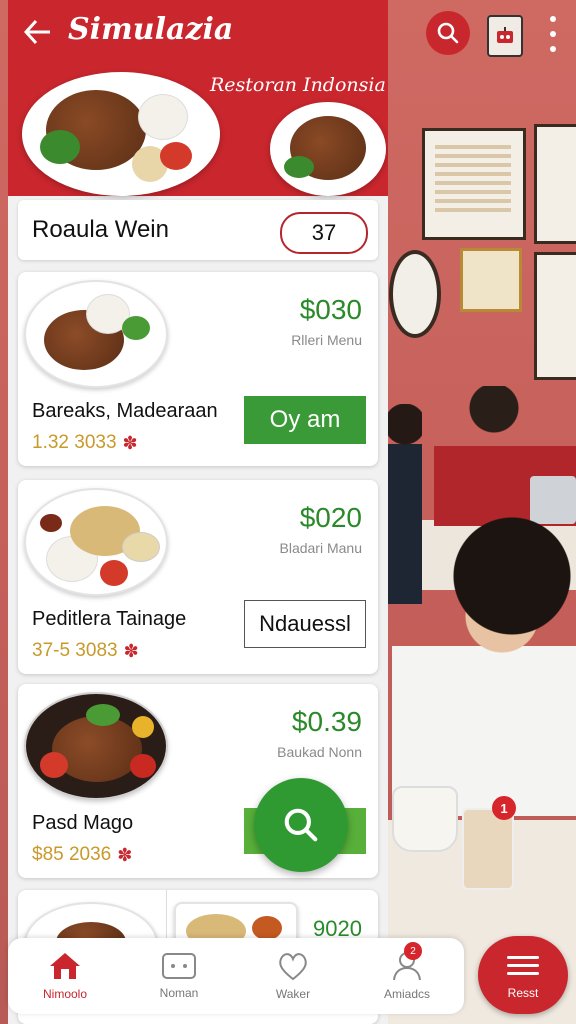 The height and width of the screenshot is (1024, 576). I want to click on reset-label: Resst, so click(523, 992).